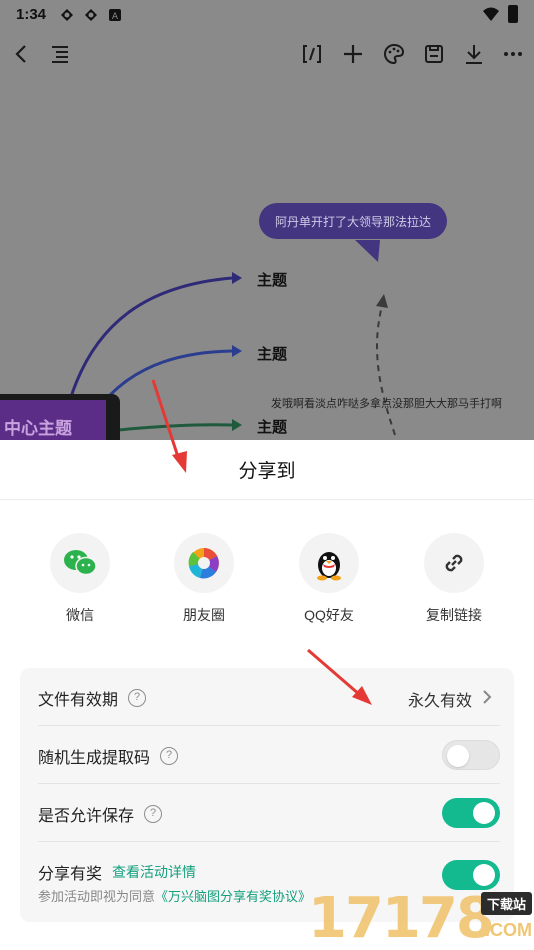 This screenshot has width=534, height=950. I want to click on download-icon, so click(474, 54).